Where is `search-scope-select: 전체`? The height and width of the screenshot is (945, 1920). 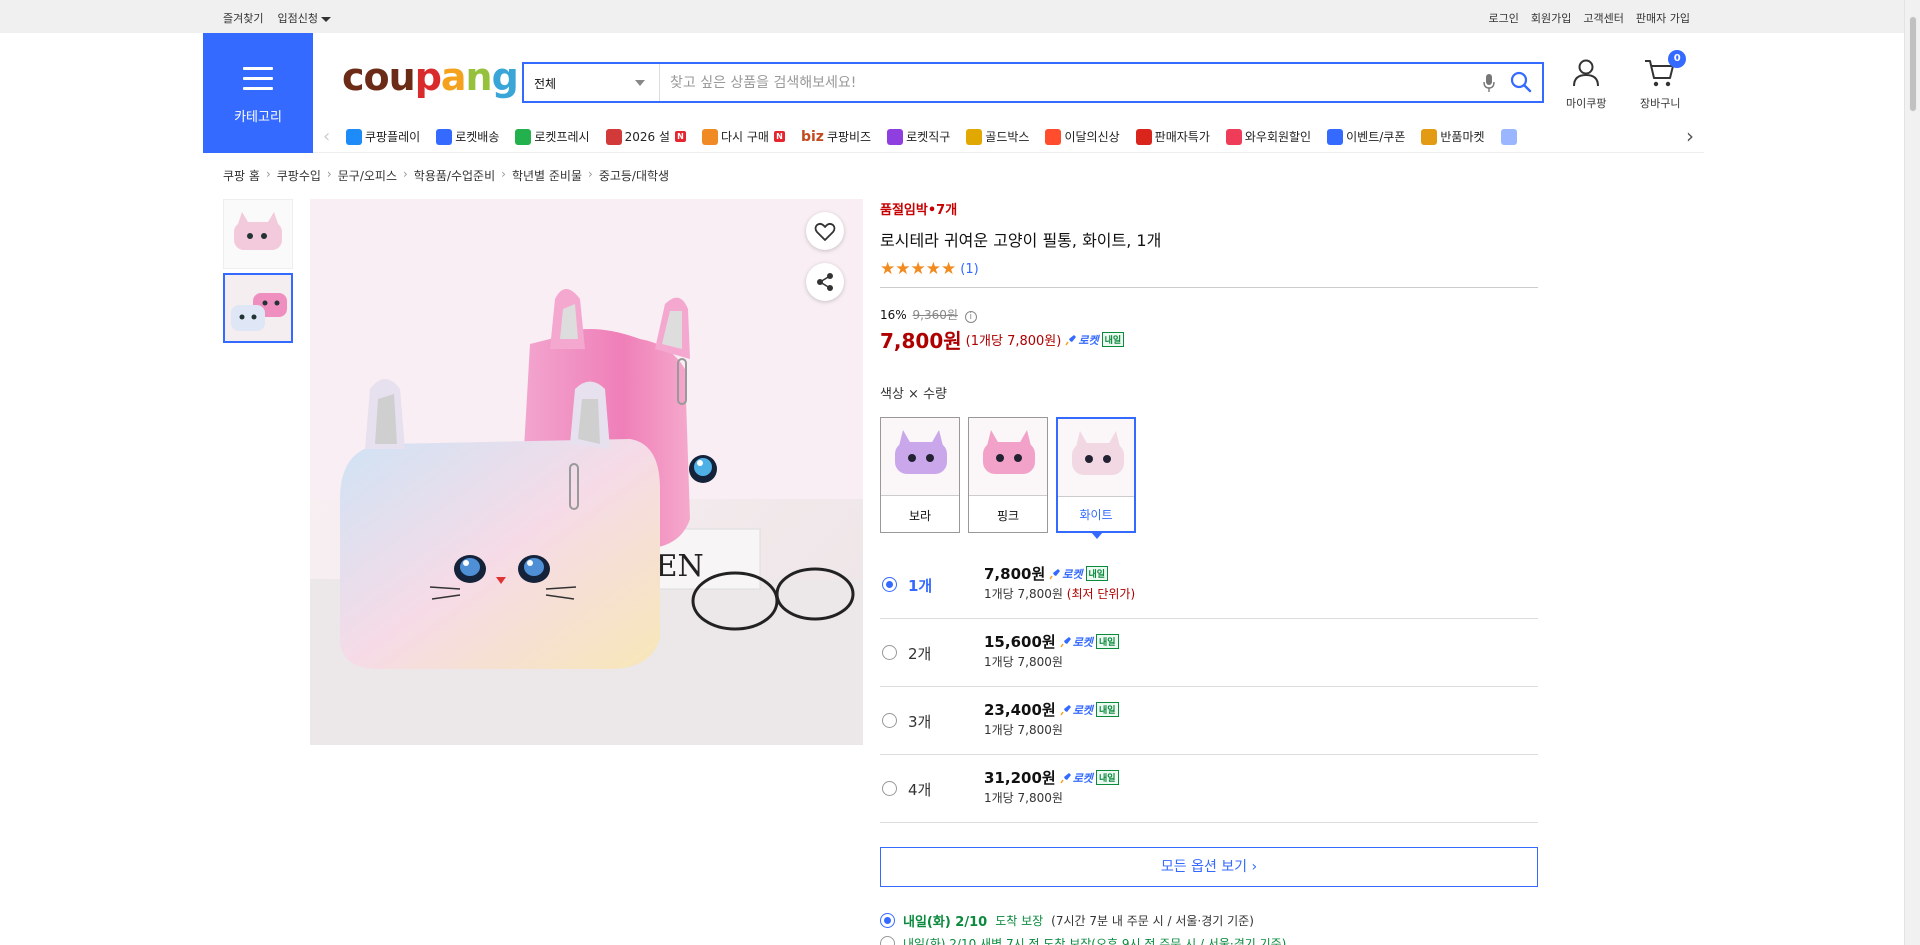 search-scope-select: 전체 is located at coordinates (592, 82).